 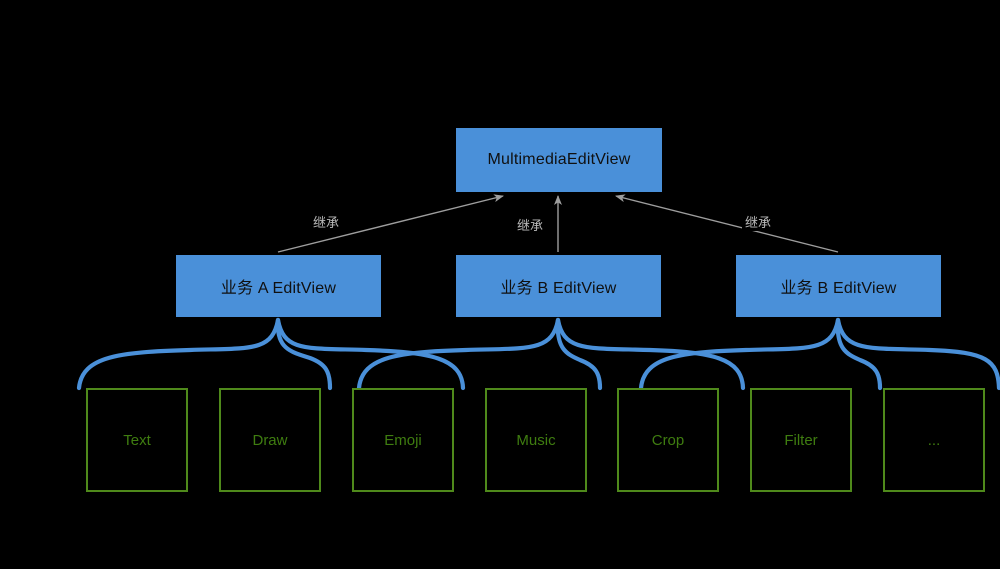 What do you see at coordinates (370, 354) in the screenshot?
I see `connector-a-emoji` at bounding box center [370, 354].